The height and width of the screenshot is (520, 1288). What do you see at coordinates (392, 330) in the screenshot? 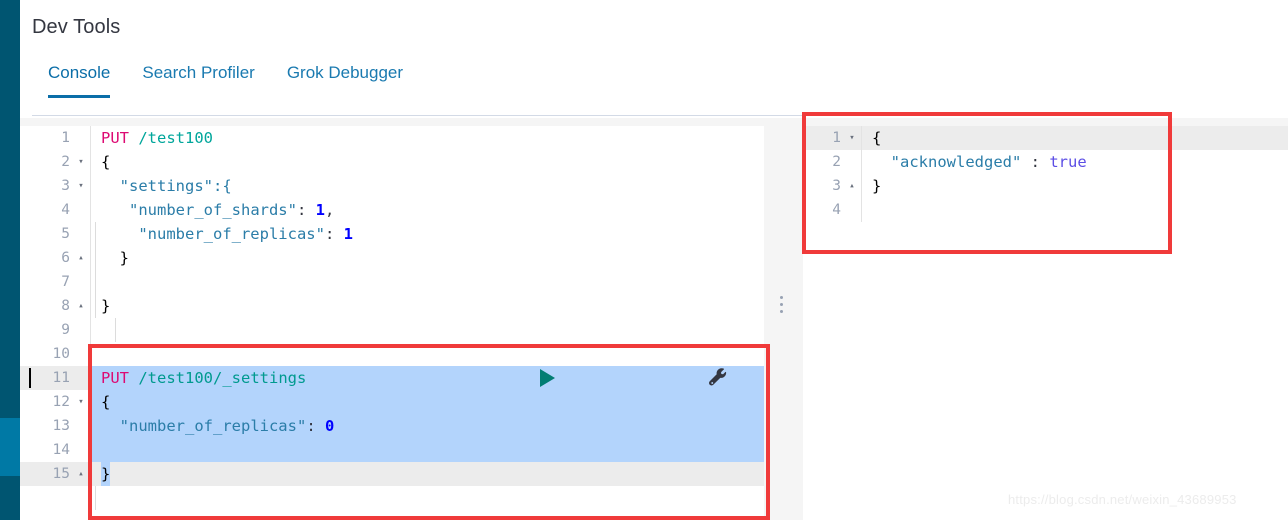
I see `code-line: 9` at bounding box center [392, 330].